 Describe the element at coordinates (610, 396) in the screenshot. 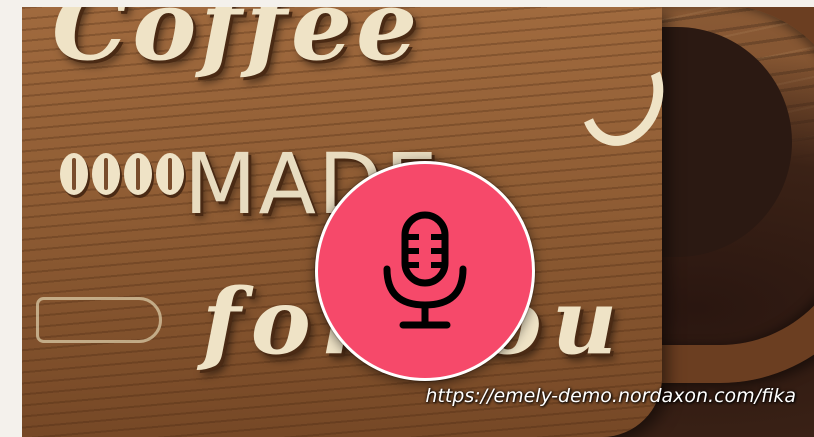

I see `url-caption: https://emely-demo.nordaxon.com/fika` at that location.